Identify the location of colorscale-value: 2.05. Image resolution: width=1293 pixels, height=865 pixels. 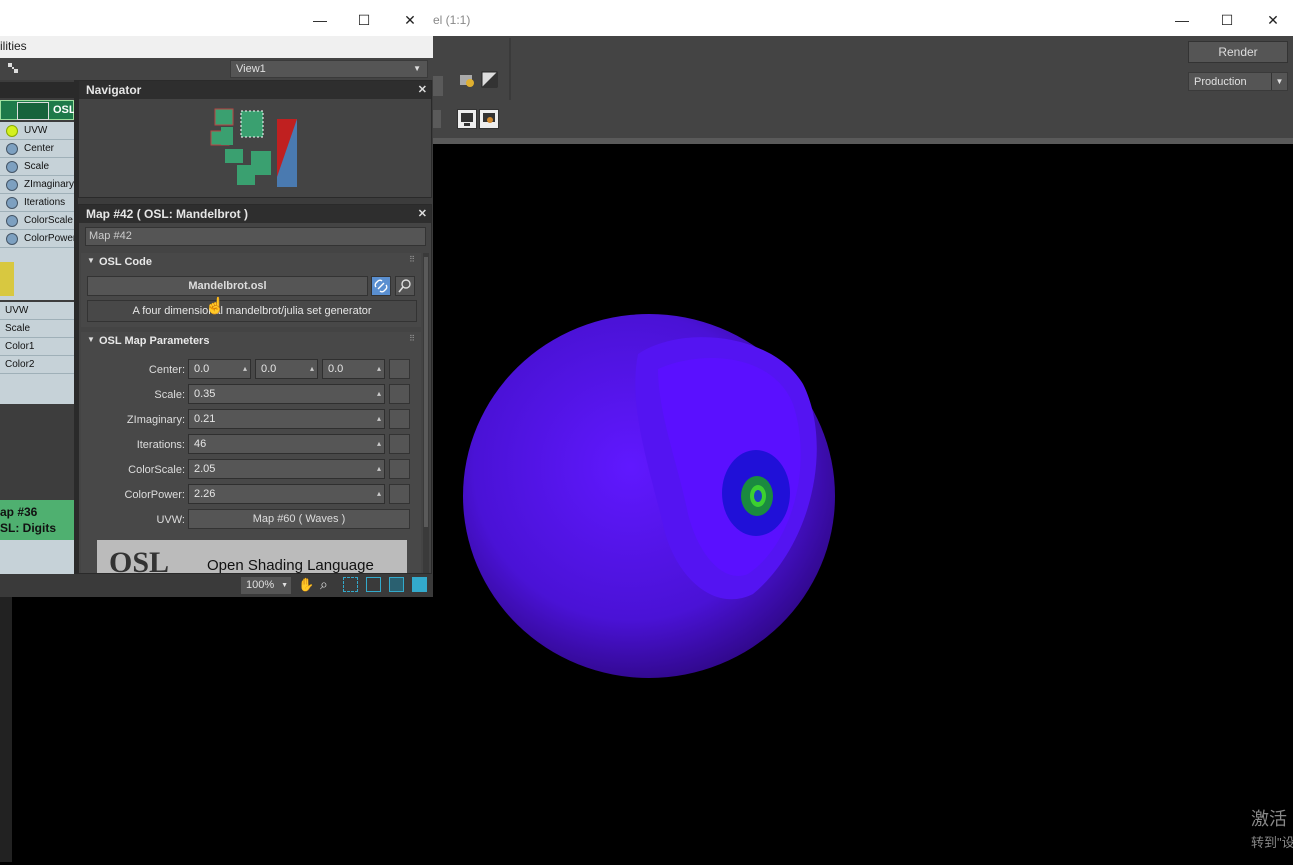
(205, 469).